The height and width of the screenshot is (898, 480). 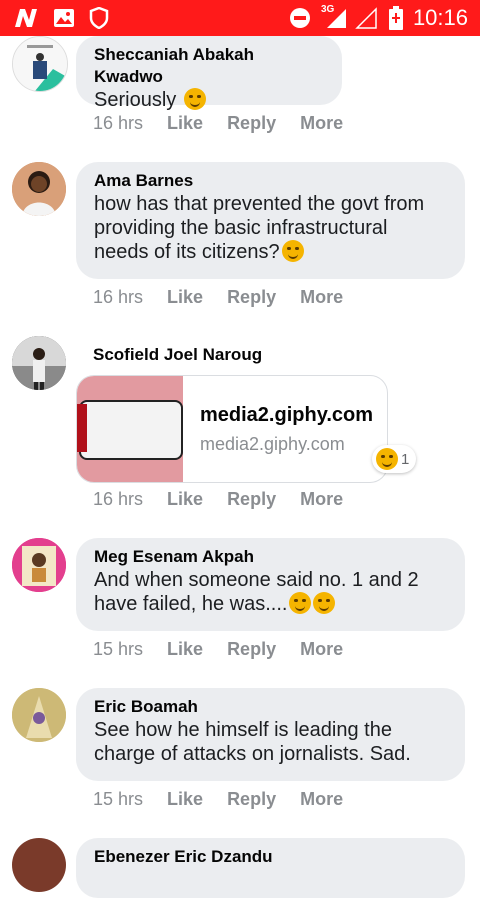 What do you see at coordinates (336, 18) in the screenshot?
I see `signal-icon` at bounding box center [336, 18].